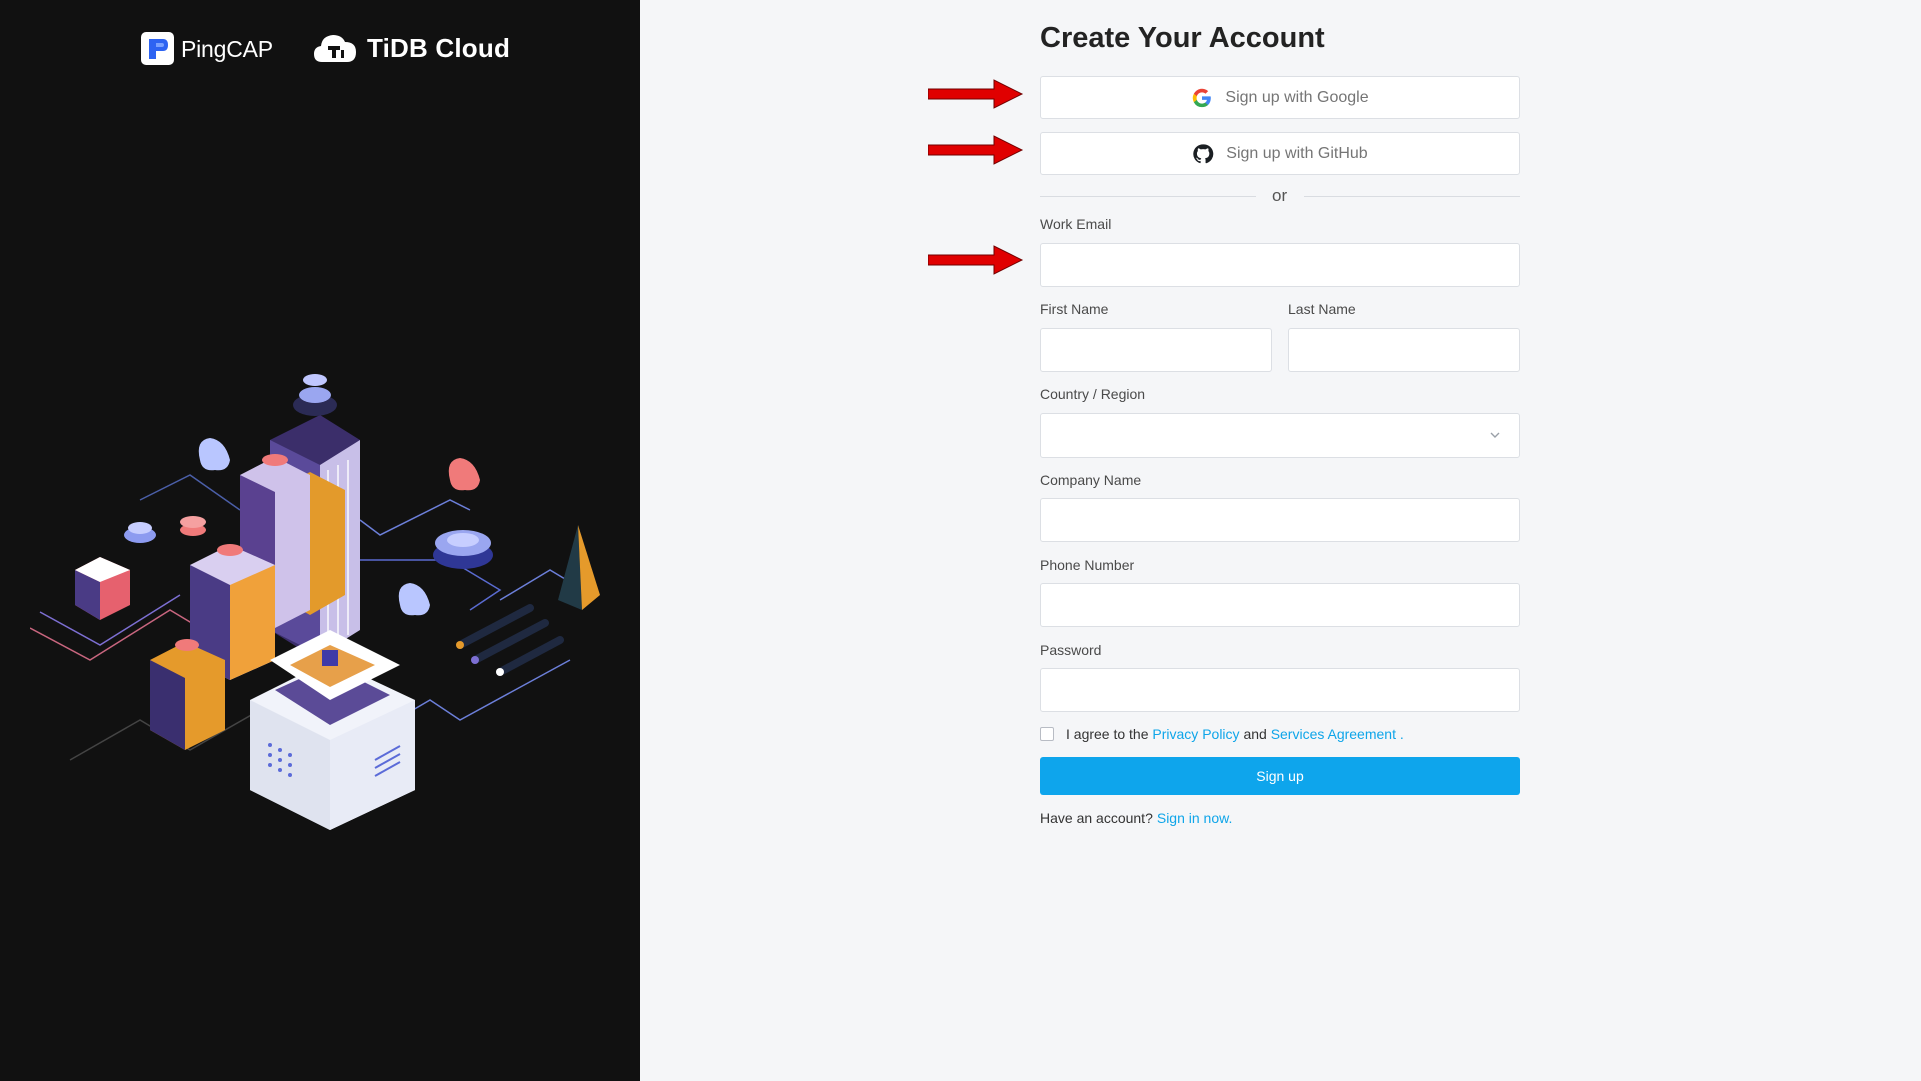  I want to click on tidb-cloud-logo: TiDB Cloud, so click(412, 49).